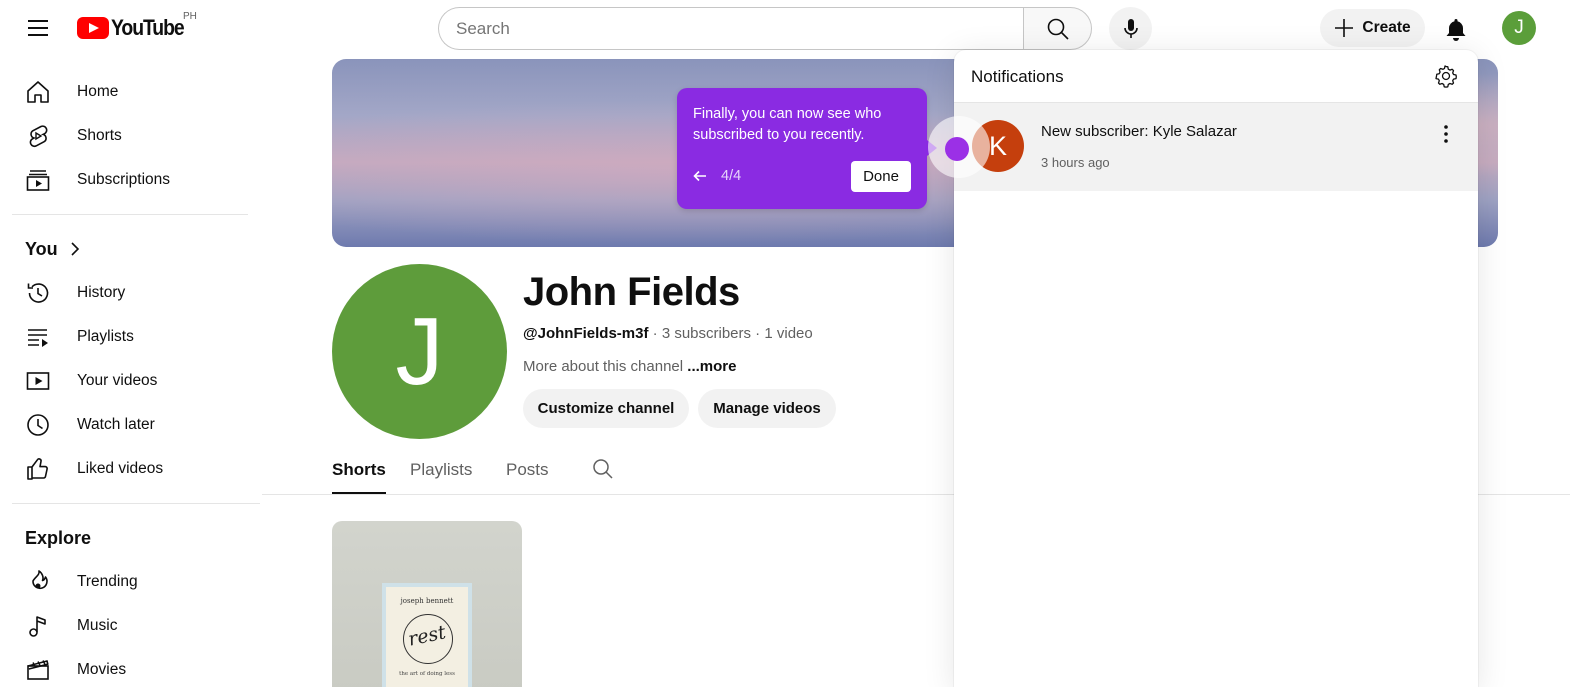 This screenshot has width=1570, height=687. I want to click on menu-button, so click(38, 28).